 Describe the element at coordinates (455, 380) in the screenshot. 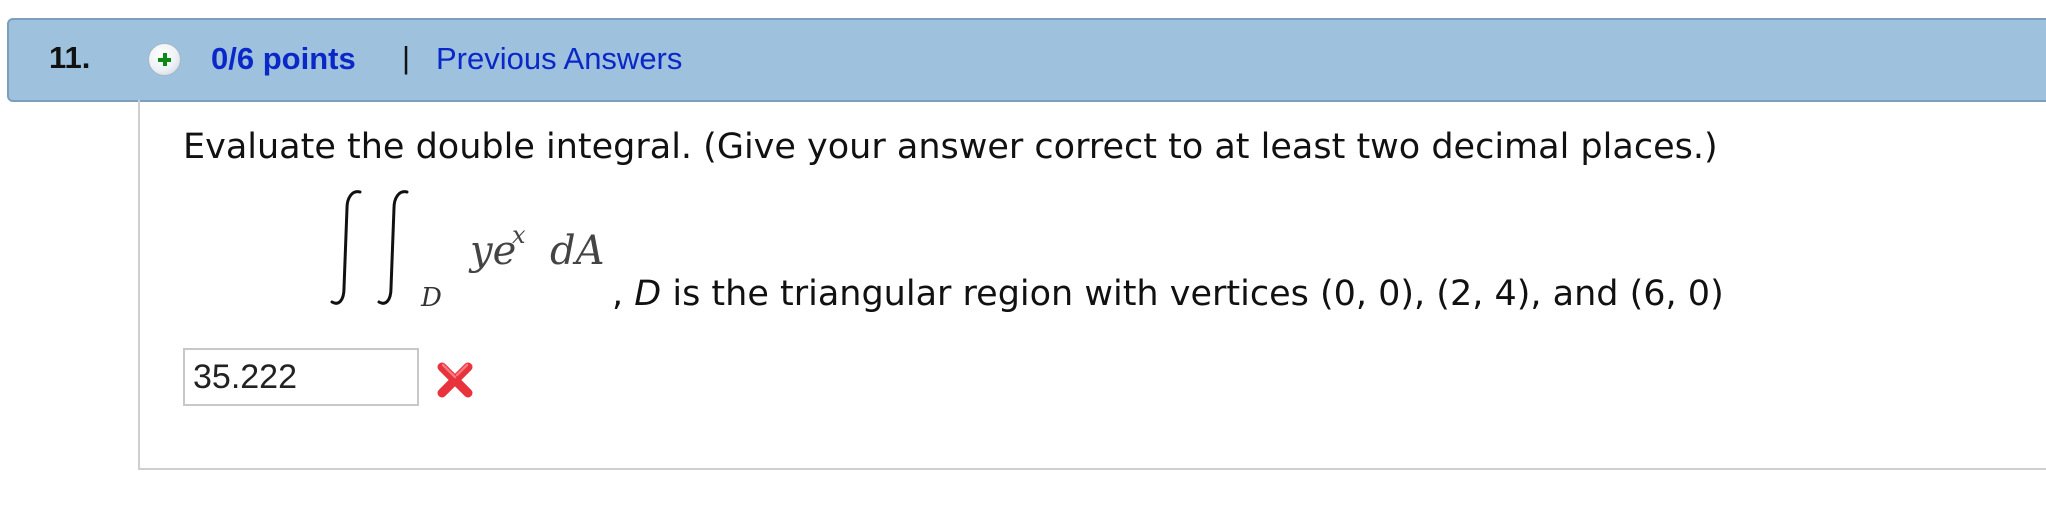

I see `incorrect-x-icon` at that location.